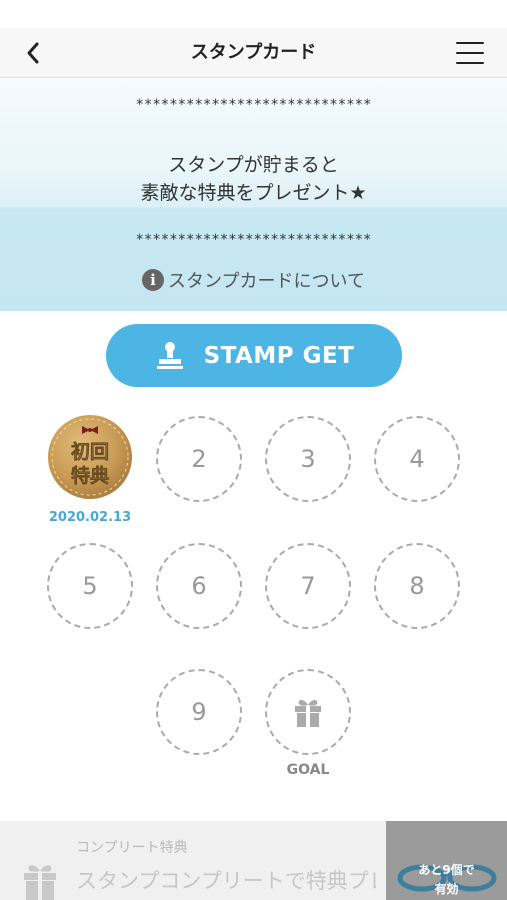  Describe the element at coordinates (132, 848) in the screenshot. I see `complete-bonus-title: コンプリート特典` at that location.